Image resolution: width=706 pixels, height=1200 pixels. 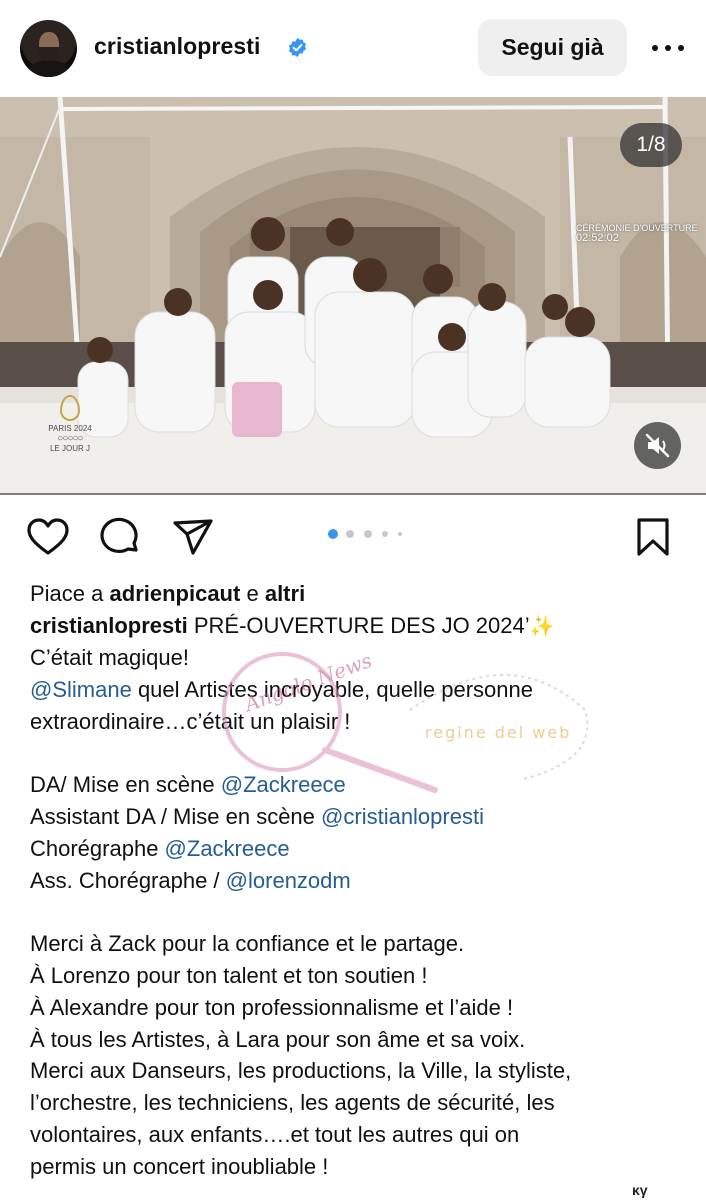 I want to click on mute-icon, so click(x=657, y=445).